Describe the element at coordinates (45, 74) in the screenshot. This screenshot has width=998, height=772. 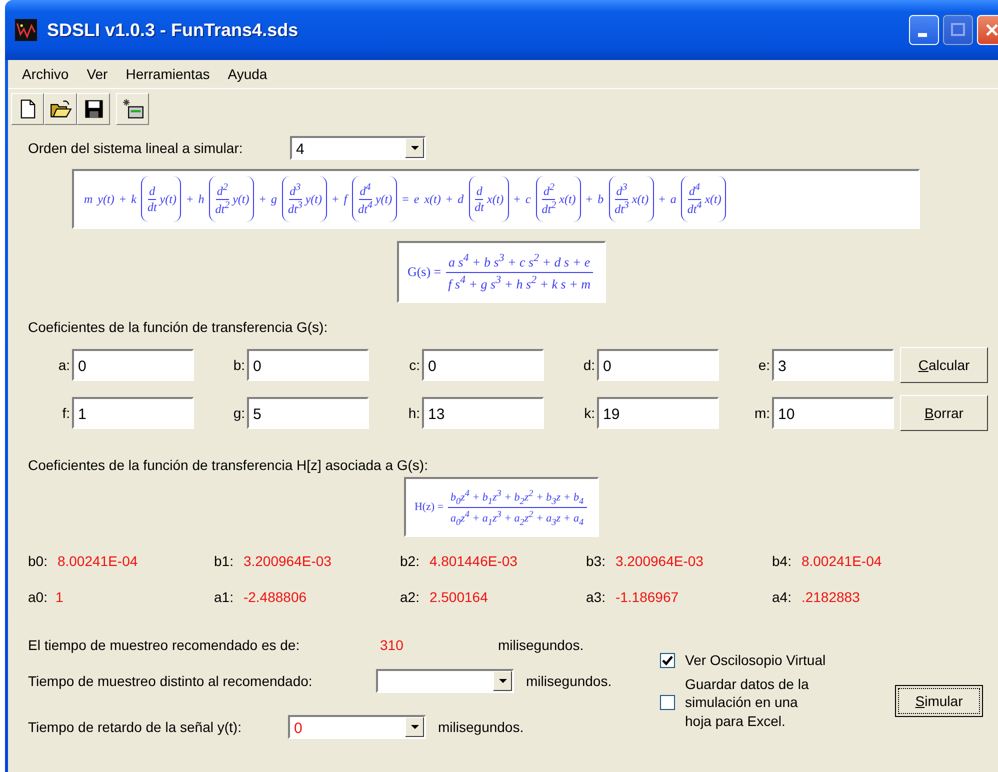
I see `menu-item: Archivo` at that location.